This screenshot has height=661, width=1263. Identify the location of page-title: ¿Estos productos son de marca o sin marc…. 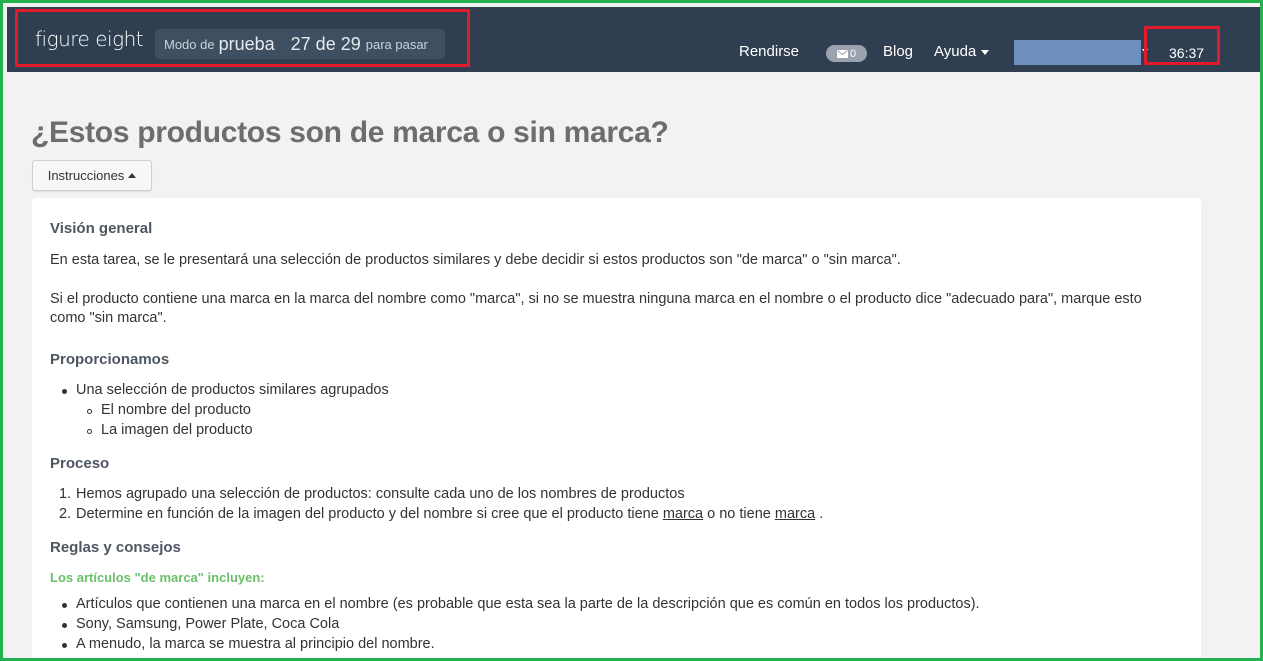
(350, 132).